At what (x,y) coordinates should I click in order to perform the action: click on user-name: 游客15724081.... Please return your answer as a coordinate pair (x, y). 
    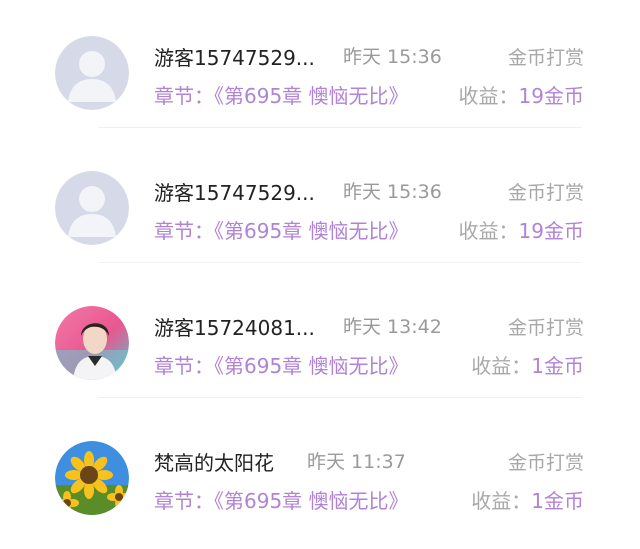
    Looking at the image, I should click on (234, 326).